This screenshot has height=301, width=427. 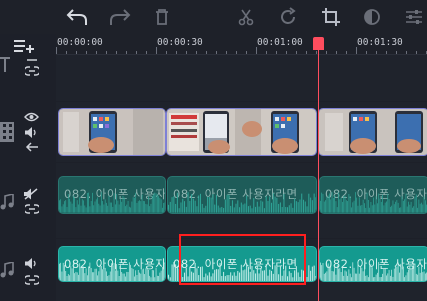 What do you see at coordinates (32, 60) in the screenshot?
I see `lock-line-icon` at bounding box center [32, 60].